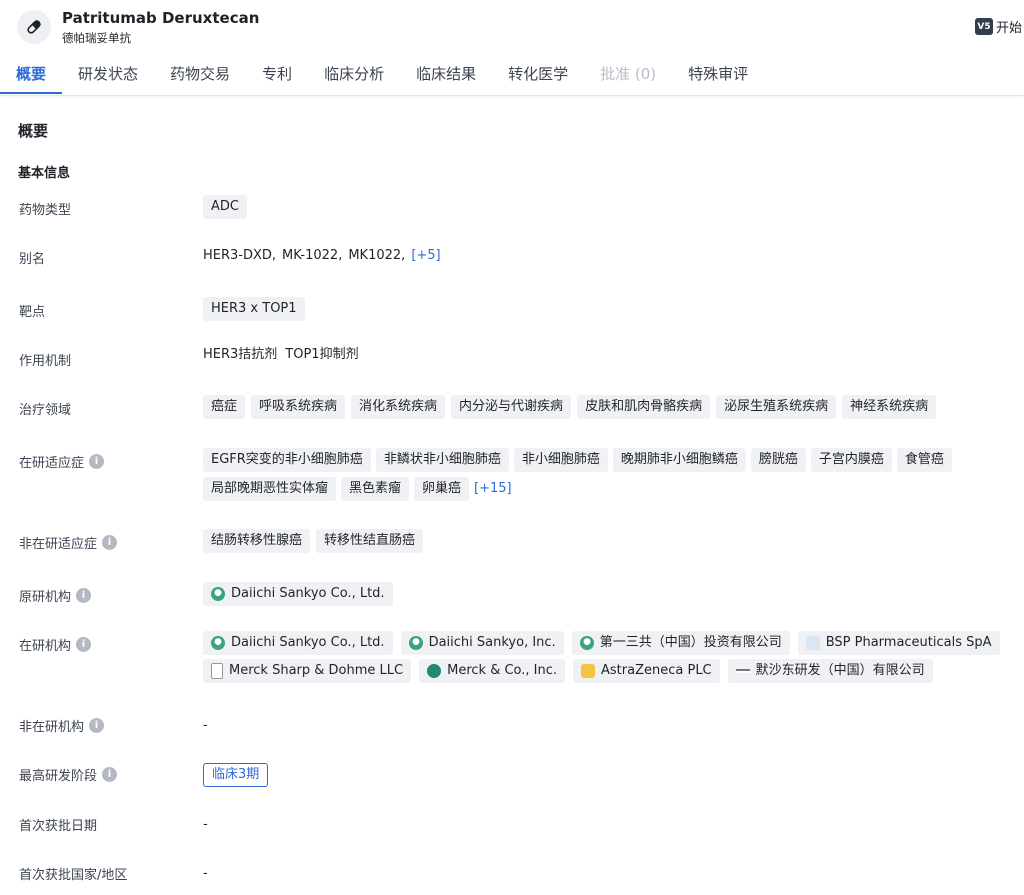  Describe the element at coordinates (257, 541) in the screenshot. I see `indication-tag: 结肠转移性腺癌` at that location.